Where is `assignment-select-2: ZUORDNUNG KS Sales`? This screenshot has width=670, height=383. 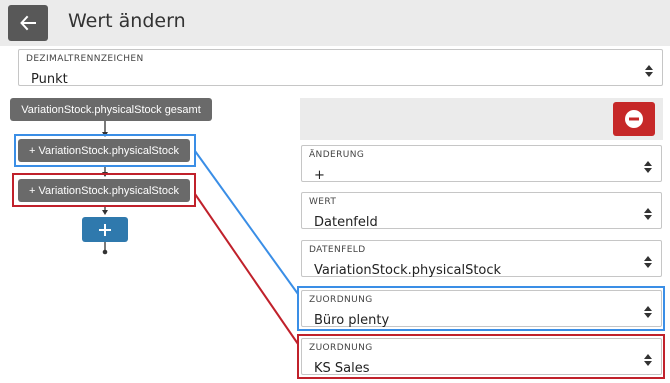
assignment-select-2: ZUORDNUNG KS Sales is located at coordinates (481, 357).